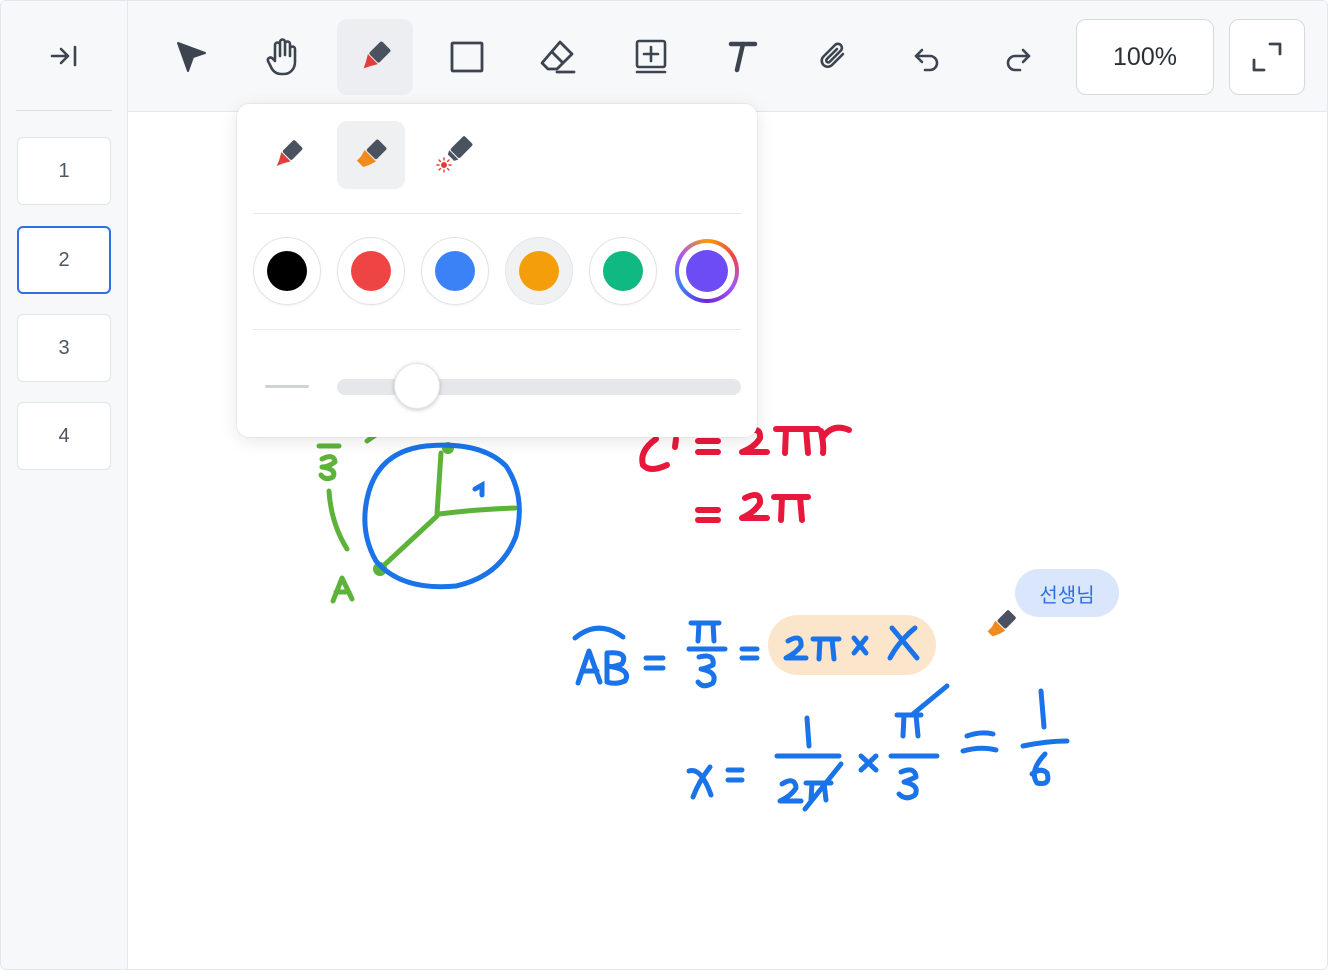  What do you see at coordinates (64, 348) in the screenshot?
I see `page-thumbnail-3: 3` at bounding box center [64, 348].